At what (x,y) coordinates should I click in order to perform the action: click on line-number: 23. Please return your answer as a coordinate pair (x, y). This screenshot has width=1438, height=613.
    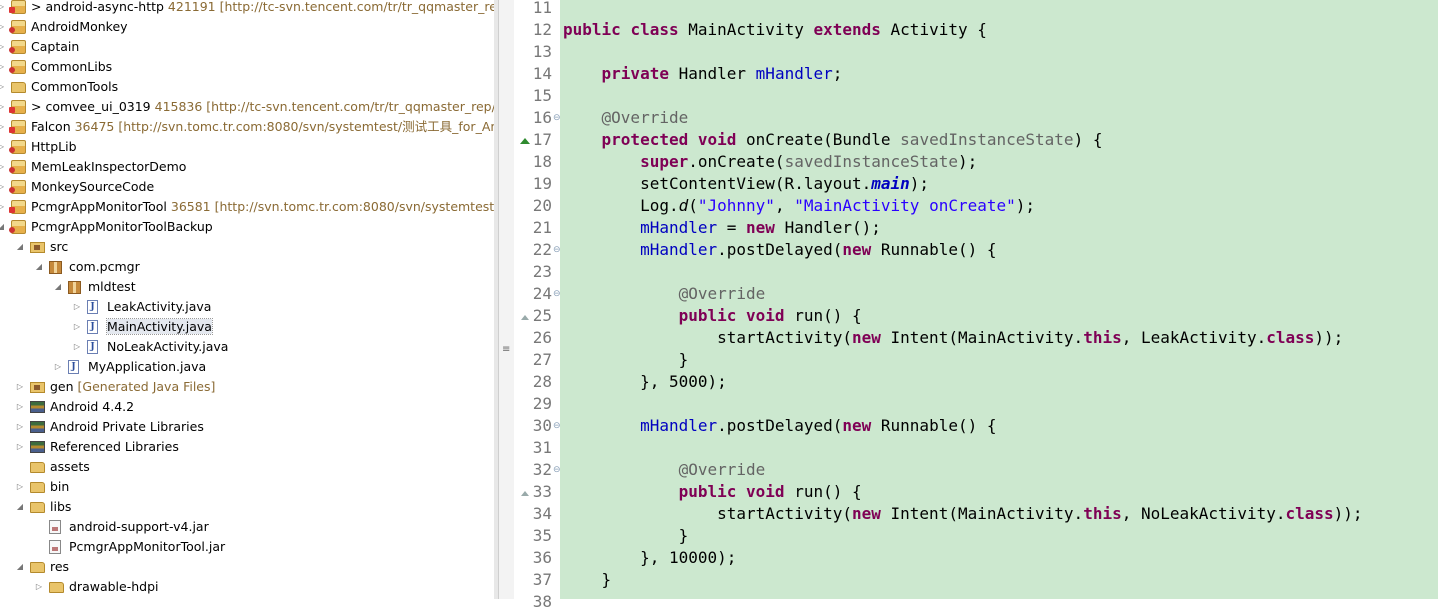
    Looking at the image, I should click on (542, 271).